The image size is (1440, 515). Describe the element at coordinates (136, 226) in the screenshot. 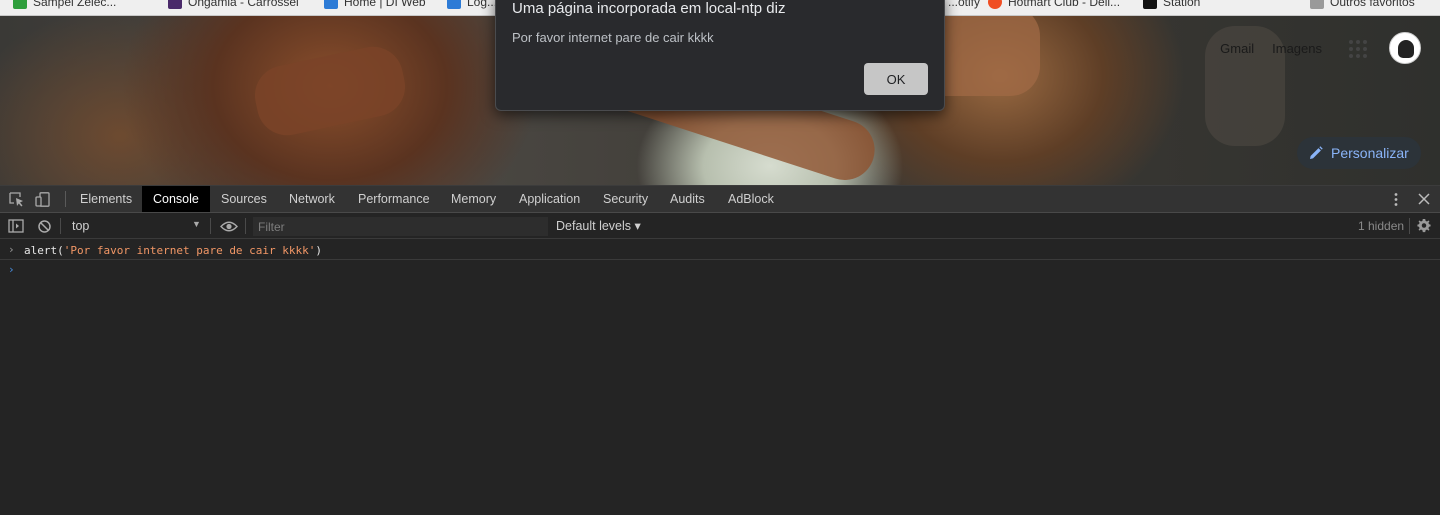

I see `context-selector: top` at that location.